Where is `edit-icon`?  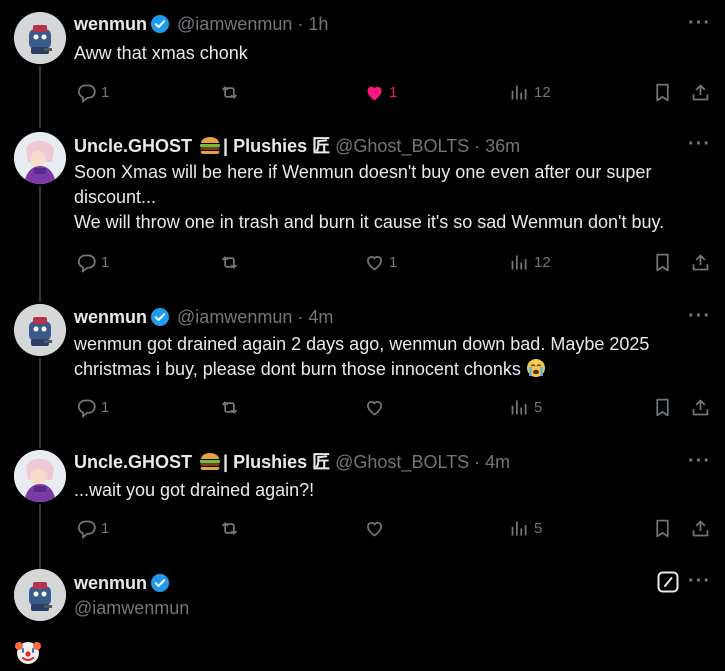 edit-icon is located at coordinates (668, 582).